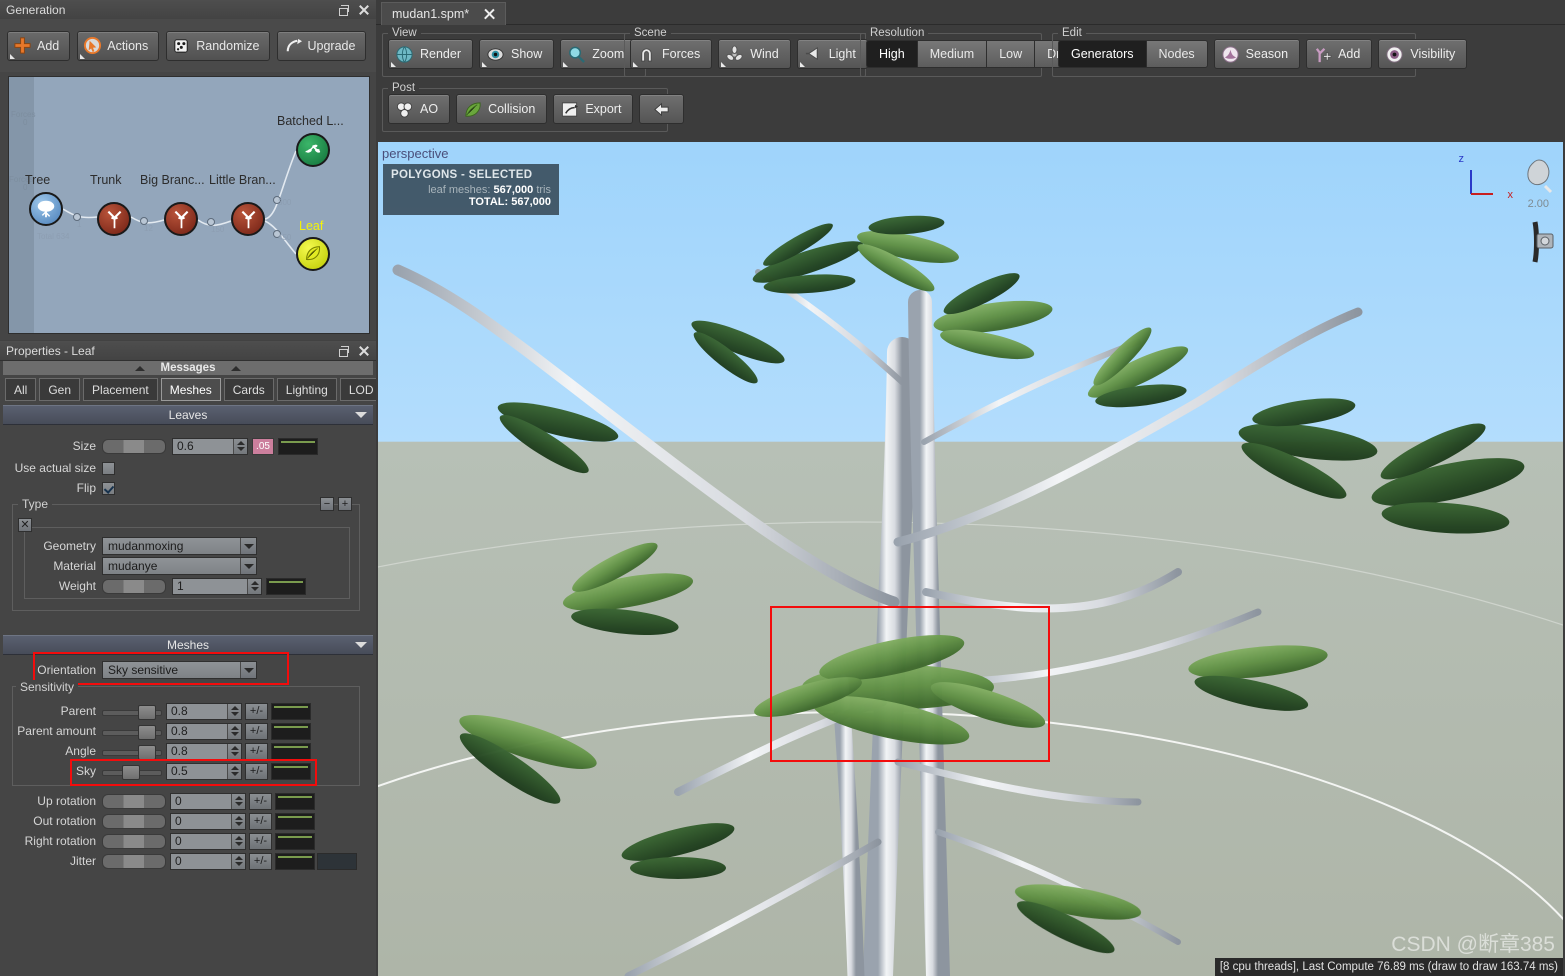 This screenshot has width=1565, height=976. Describe the element at coordinates (204, 711) in the screenshot. I see `parent-input: 0.8` at that location.